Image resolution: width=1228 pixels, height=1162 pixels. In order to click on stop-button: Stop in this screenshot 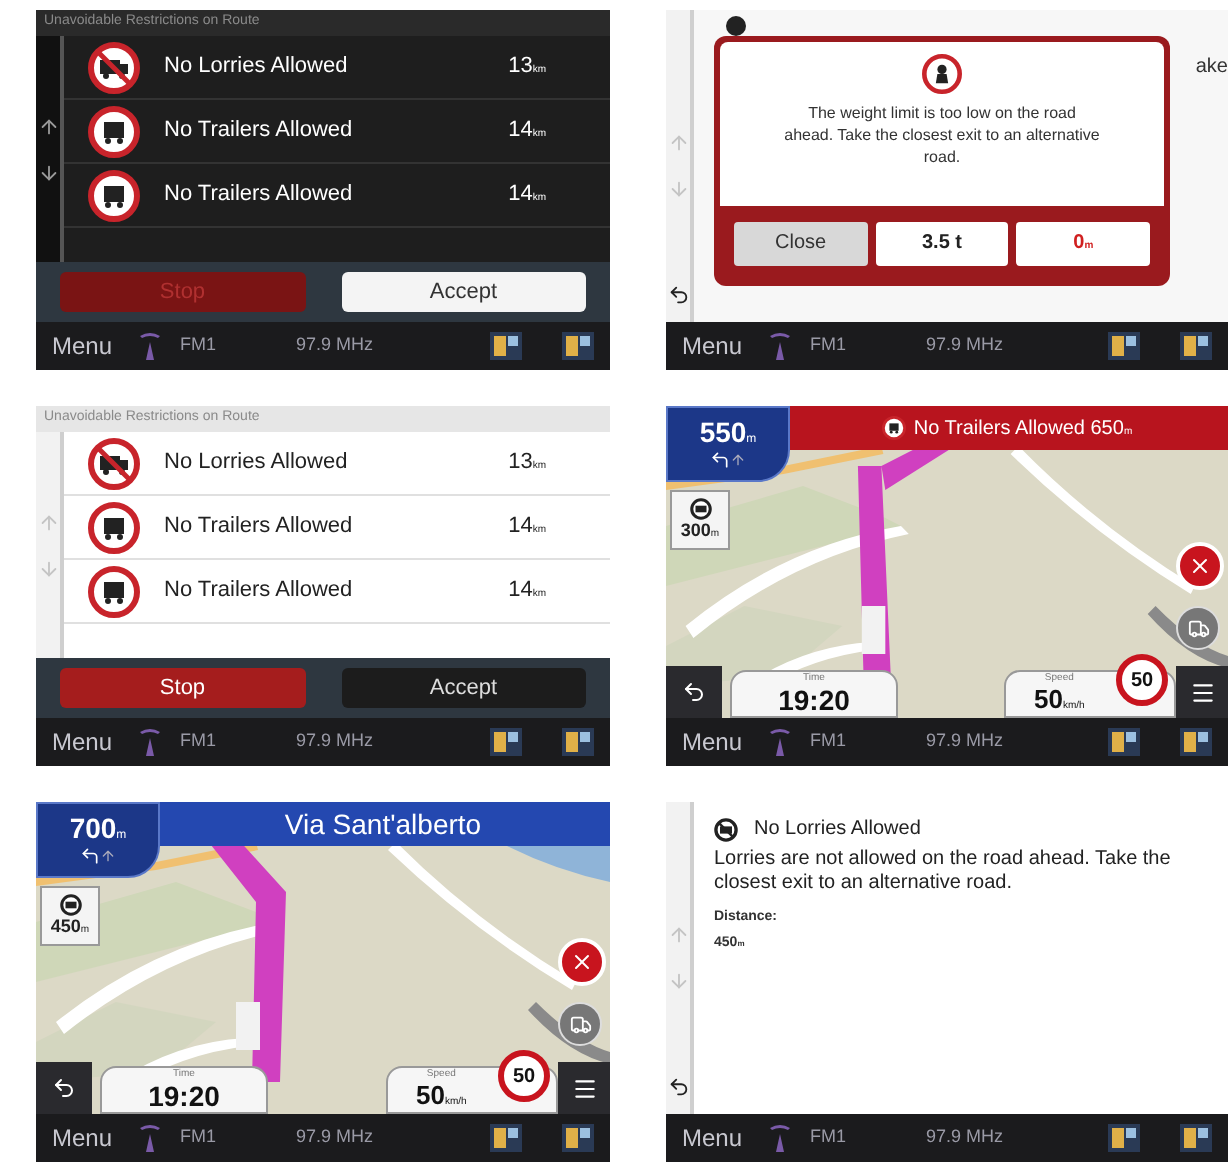, I will do `click(182, 688)`.